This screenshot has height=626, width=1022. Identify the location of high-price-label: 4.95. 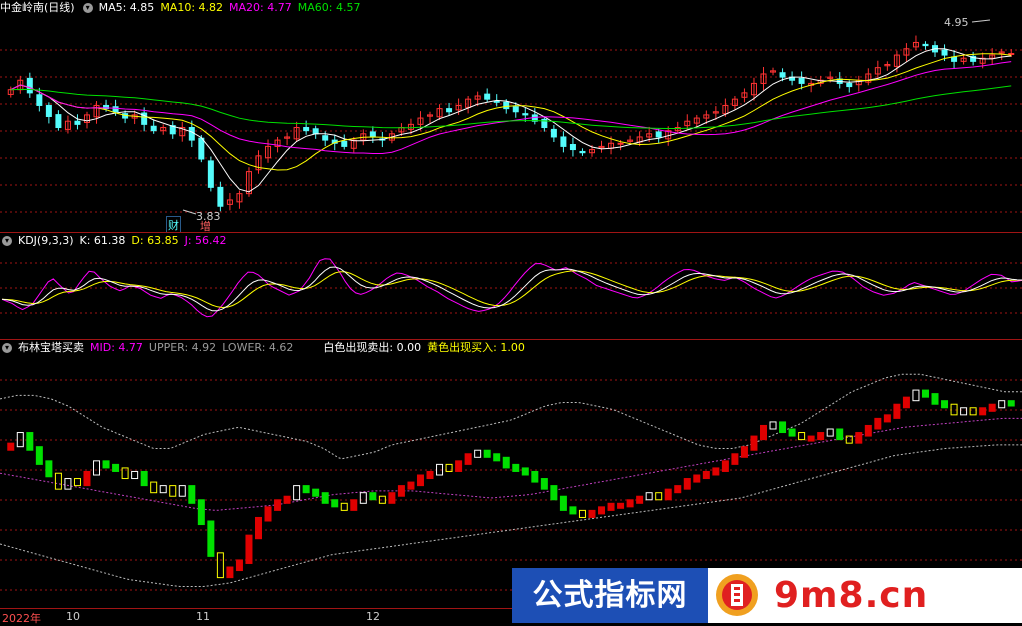
(956, 22).